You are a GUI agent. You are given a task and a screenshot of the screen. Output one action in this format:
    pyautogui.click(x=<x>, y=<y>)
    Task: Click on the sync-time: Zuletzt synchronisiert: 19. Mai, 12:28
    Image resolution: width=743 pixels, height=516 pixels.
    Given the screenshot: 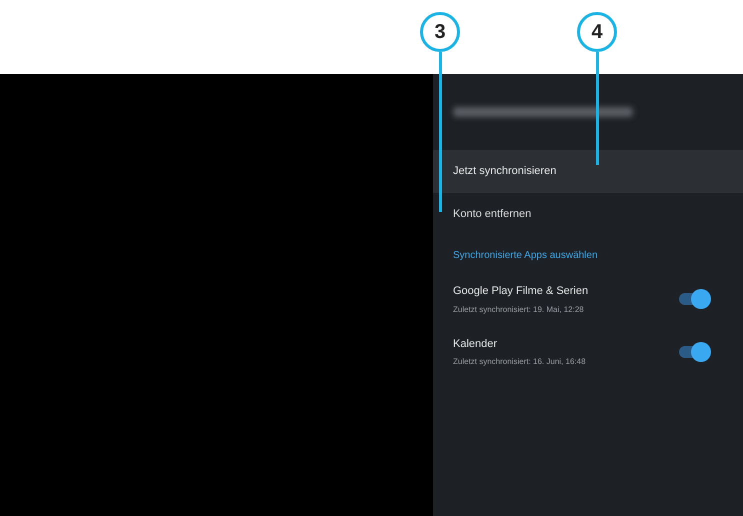 What is the action you would take?
    pyautogui.click(x=519, y=310)
    